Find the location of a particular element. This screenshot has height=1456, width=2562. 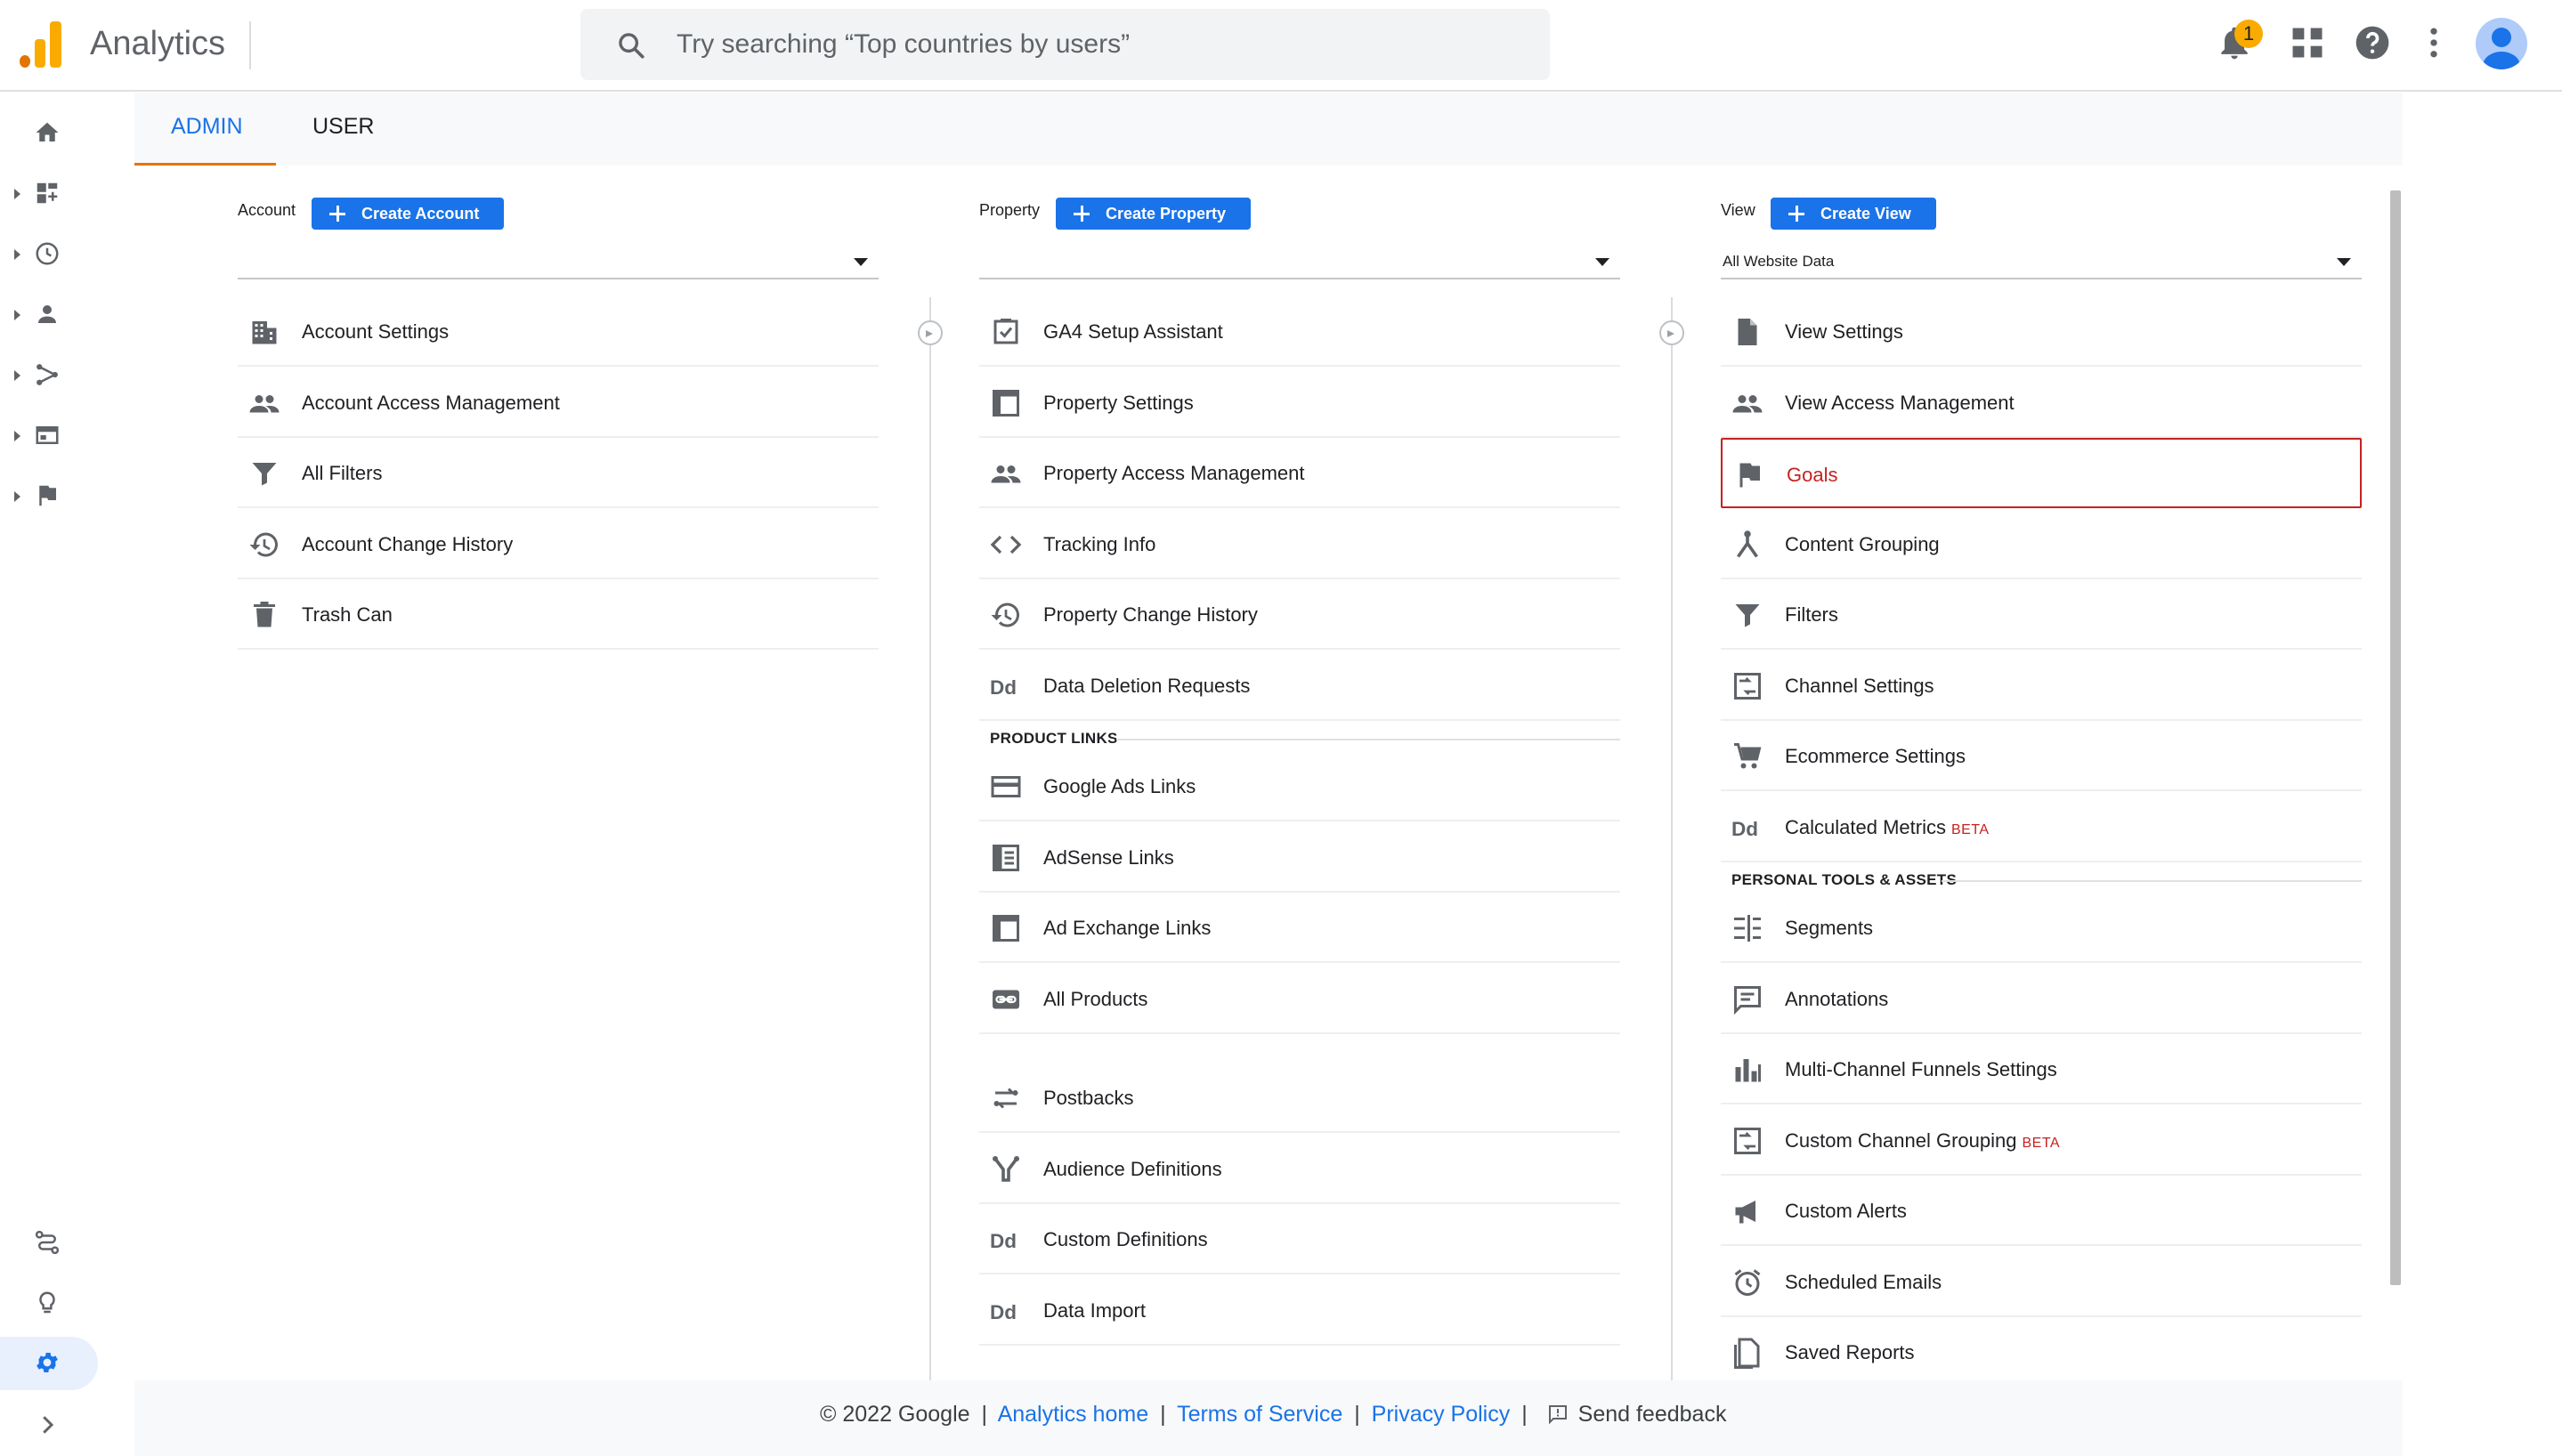

admin-item-label: Property Settings is located at coordinates (1118, 402).